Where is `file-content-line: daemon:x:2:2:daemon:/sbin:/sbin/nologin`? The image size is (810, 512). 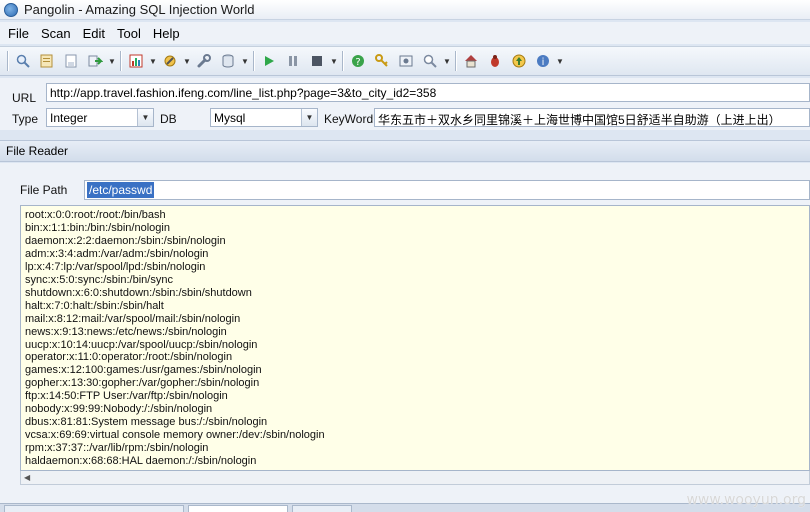
file-content-line: daemon:x:2:2:daemon:/sbin:/sbin/nologin is located at coordinates (125, 240).